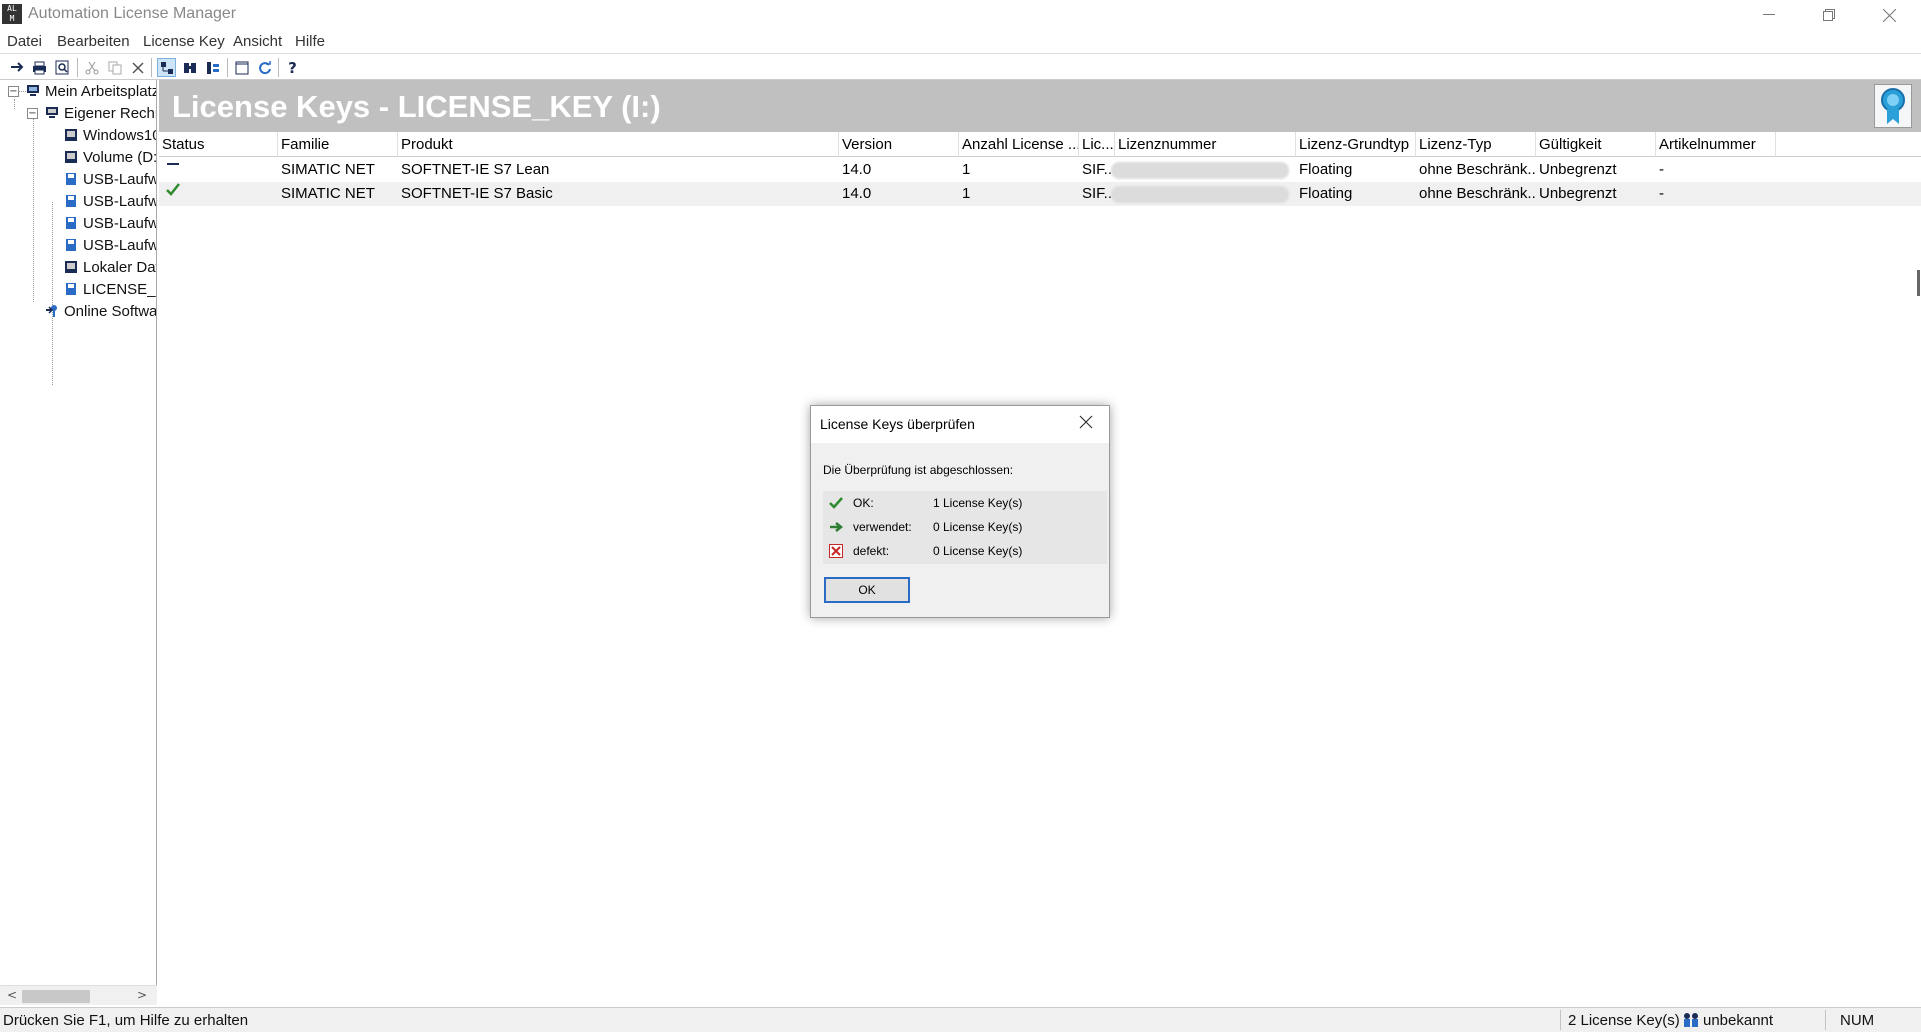  What do you see at coordinates (119, 289) in the screenshot?
I see `tree-item-label: LICENSE_KEY (I:)` at bounding box center [119, 289].